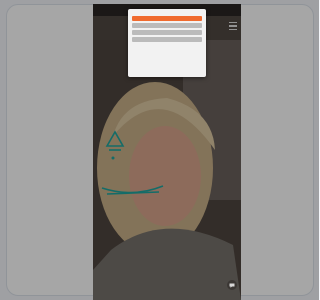  I want to click on accept-all-button, so click(167, 18).